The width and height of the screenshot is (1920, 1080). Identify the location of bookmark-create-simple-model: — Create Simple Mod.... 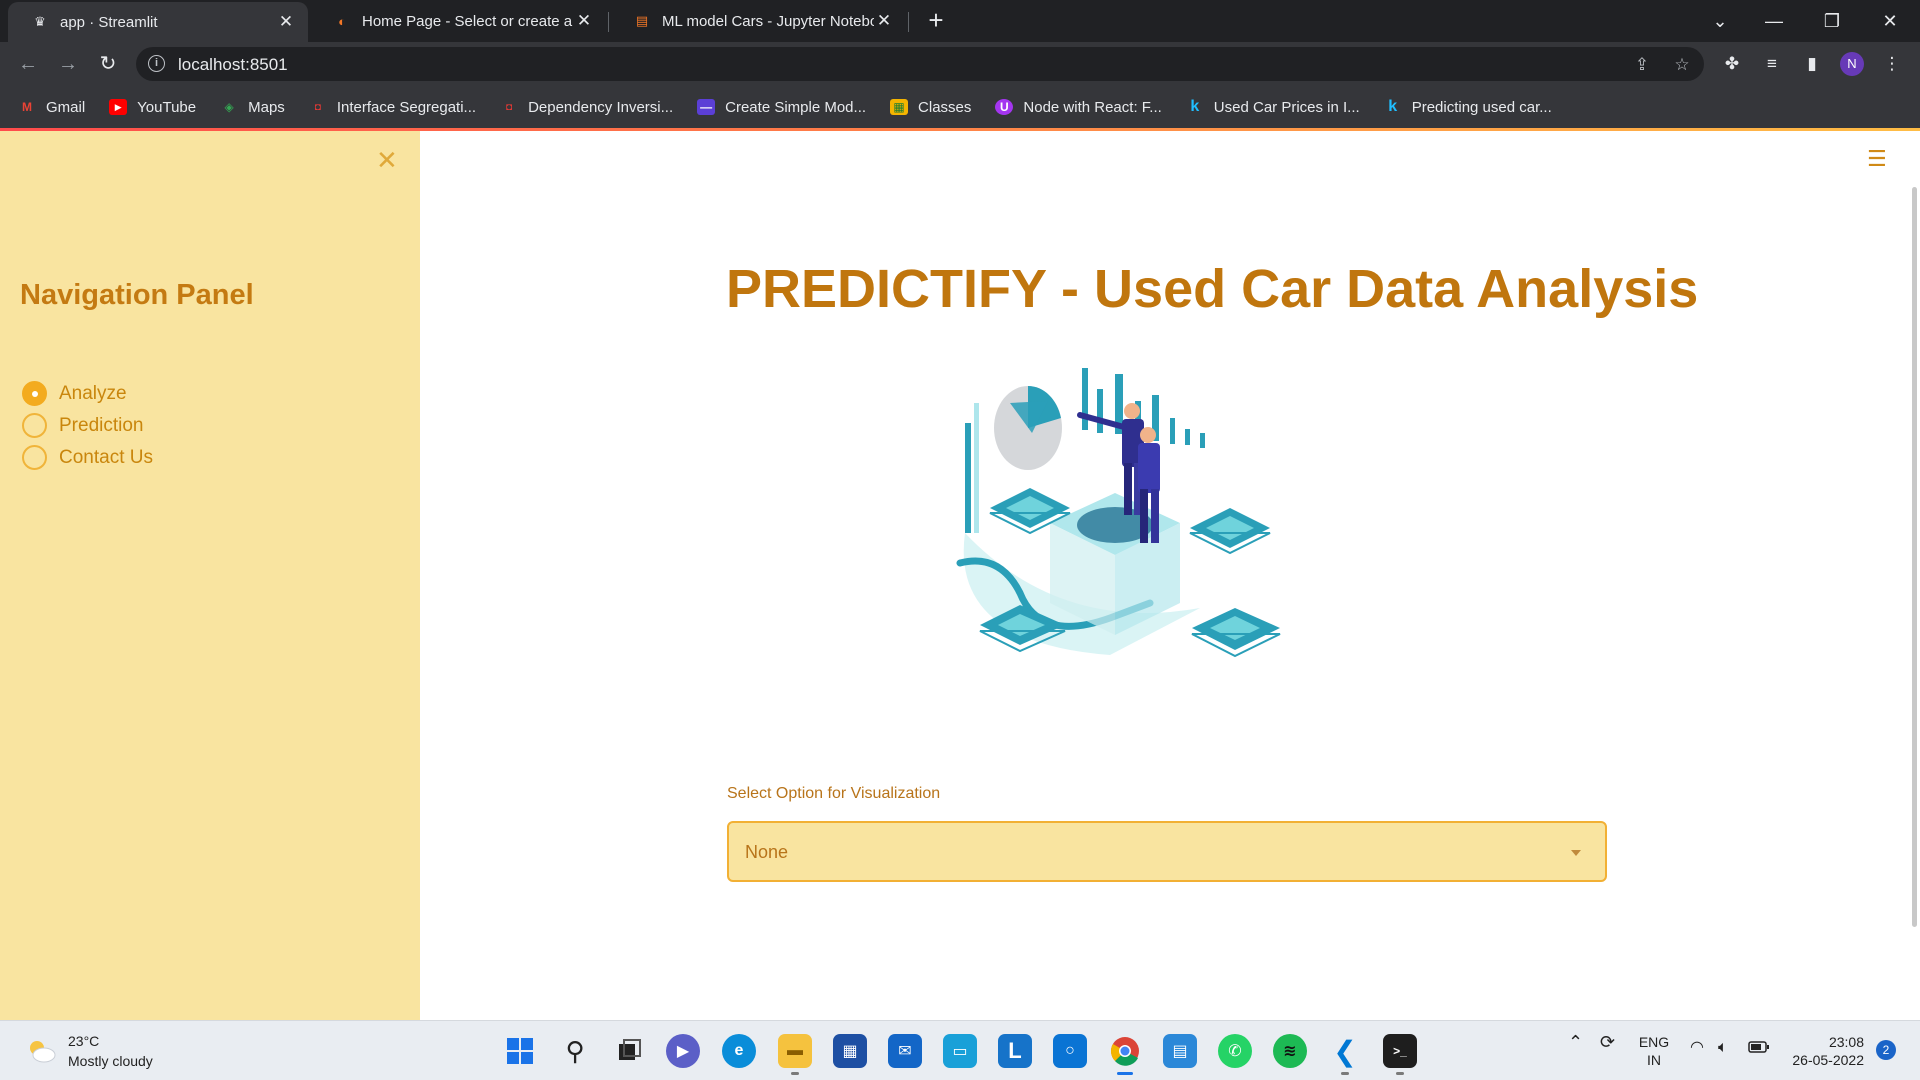
(781, 107).